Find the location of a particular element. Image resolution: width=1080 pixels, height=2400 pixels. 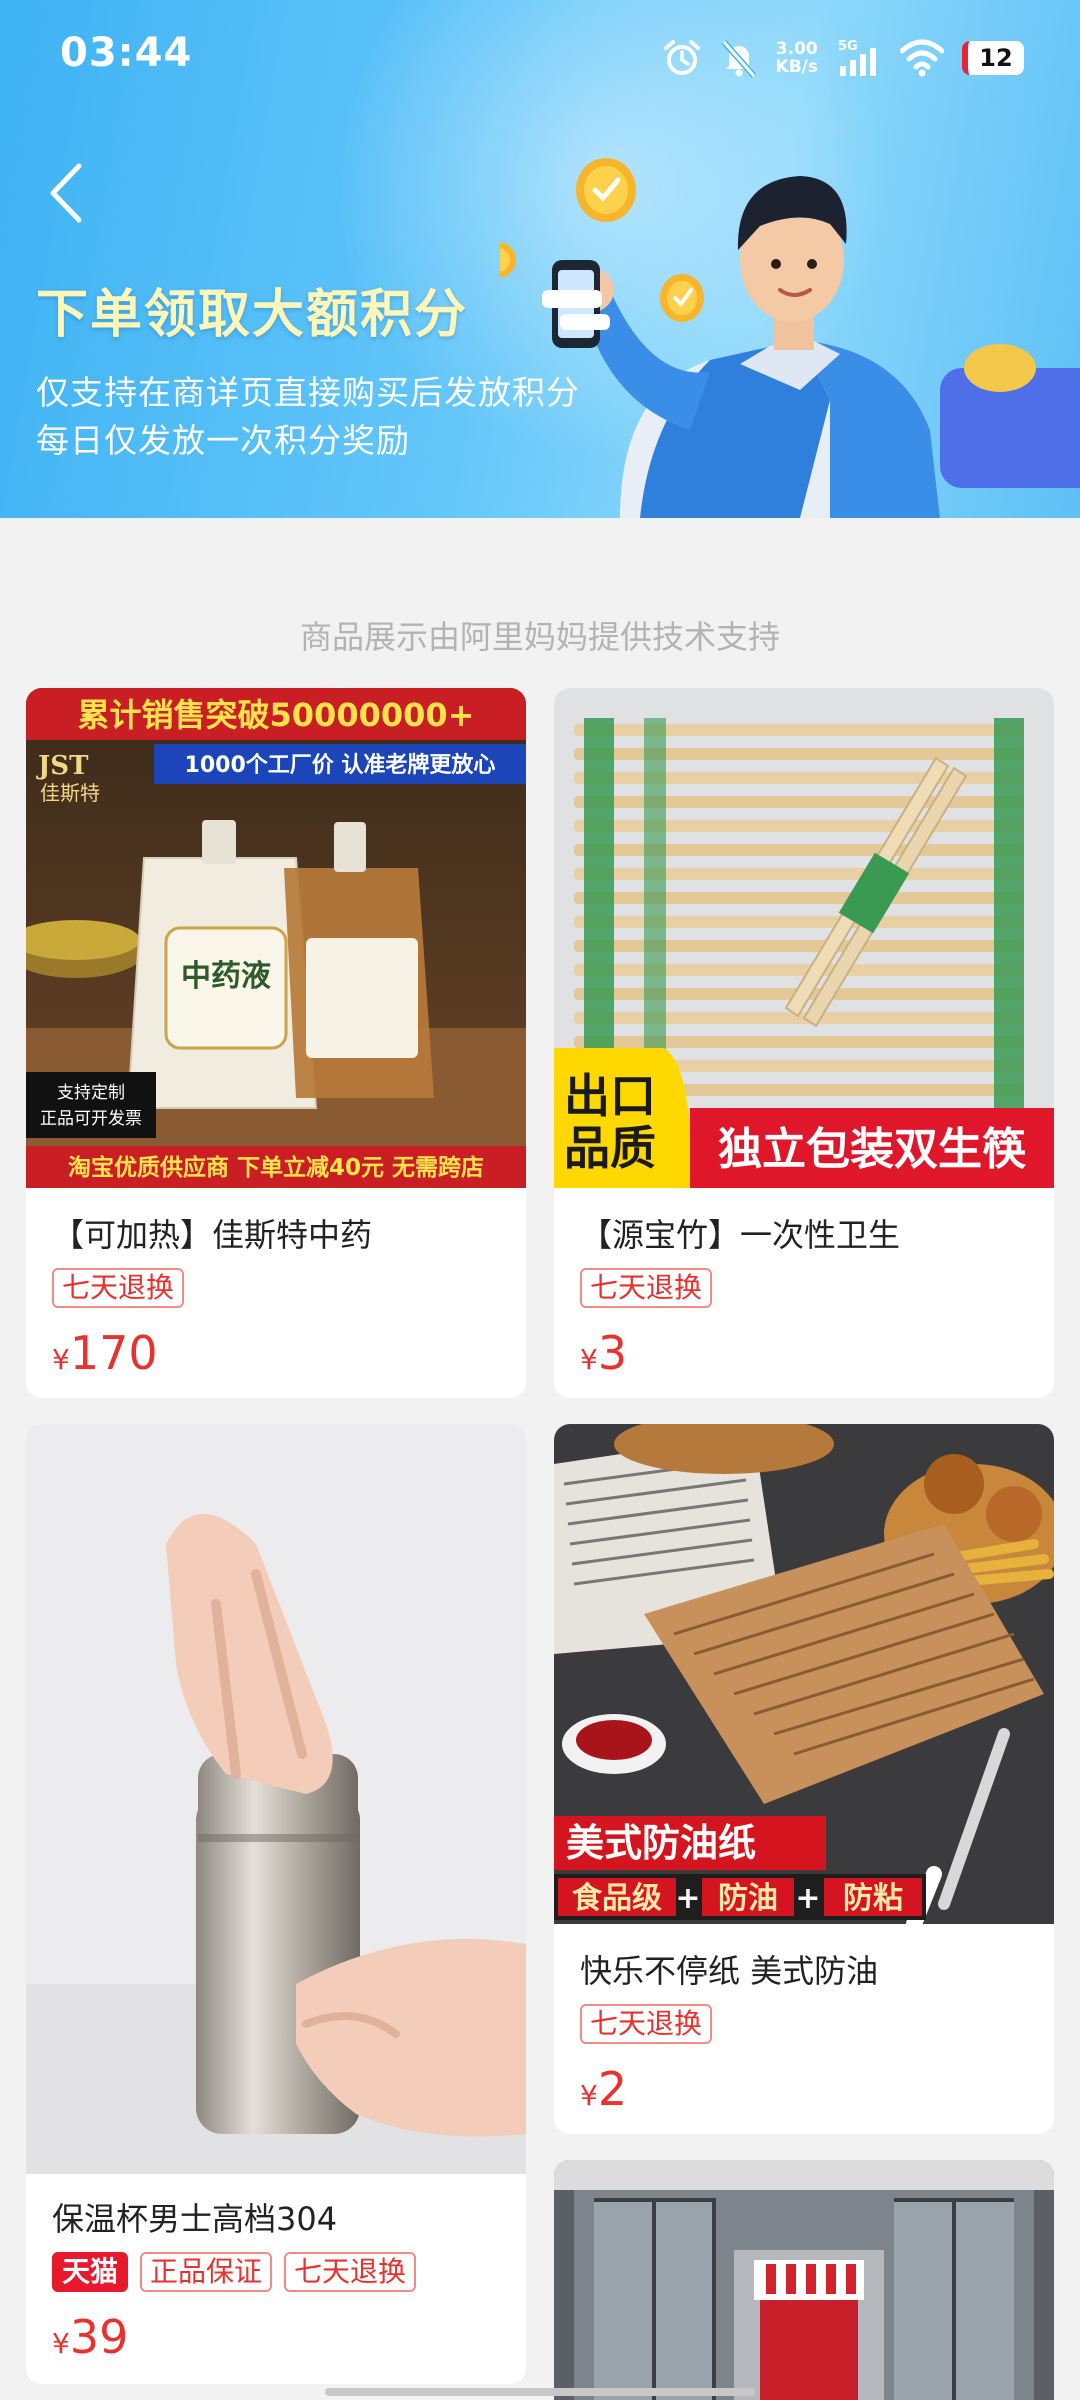

network-speed-value: 3.00 is located at coordinates (796, 49).